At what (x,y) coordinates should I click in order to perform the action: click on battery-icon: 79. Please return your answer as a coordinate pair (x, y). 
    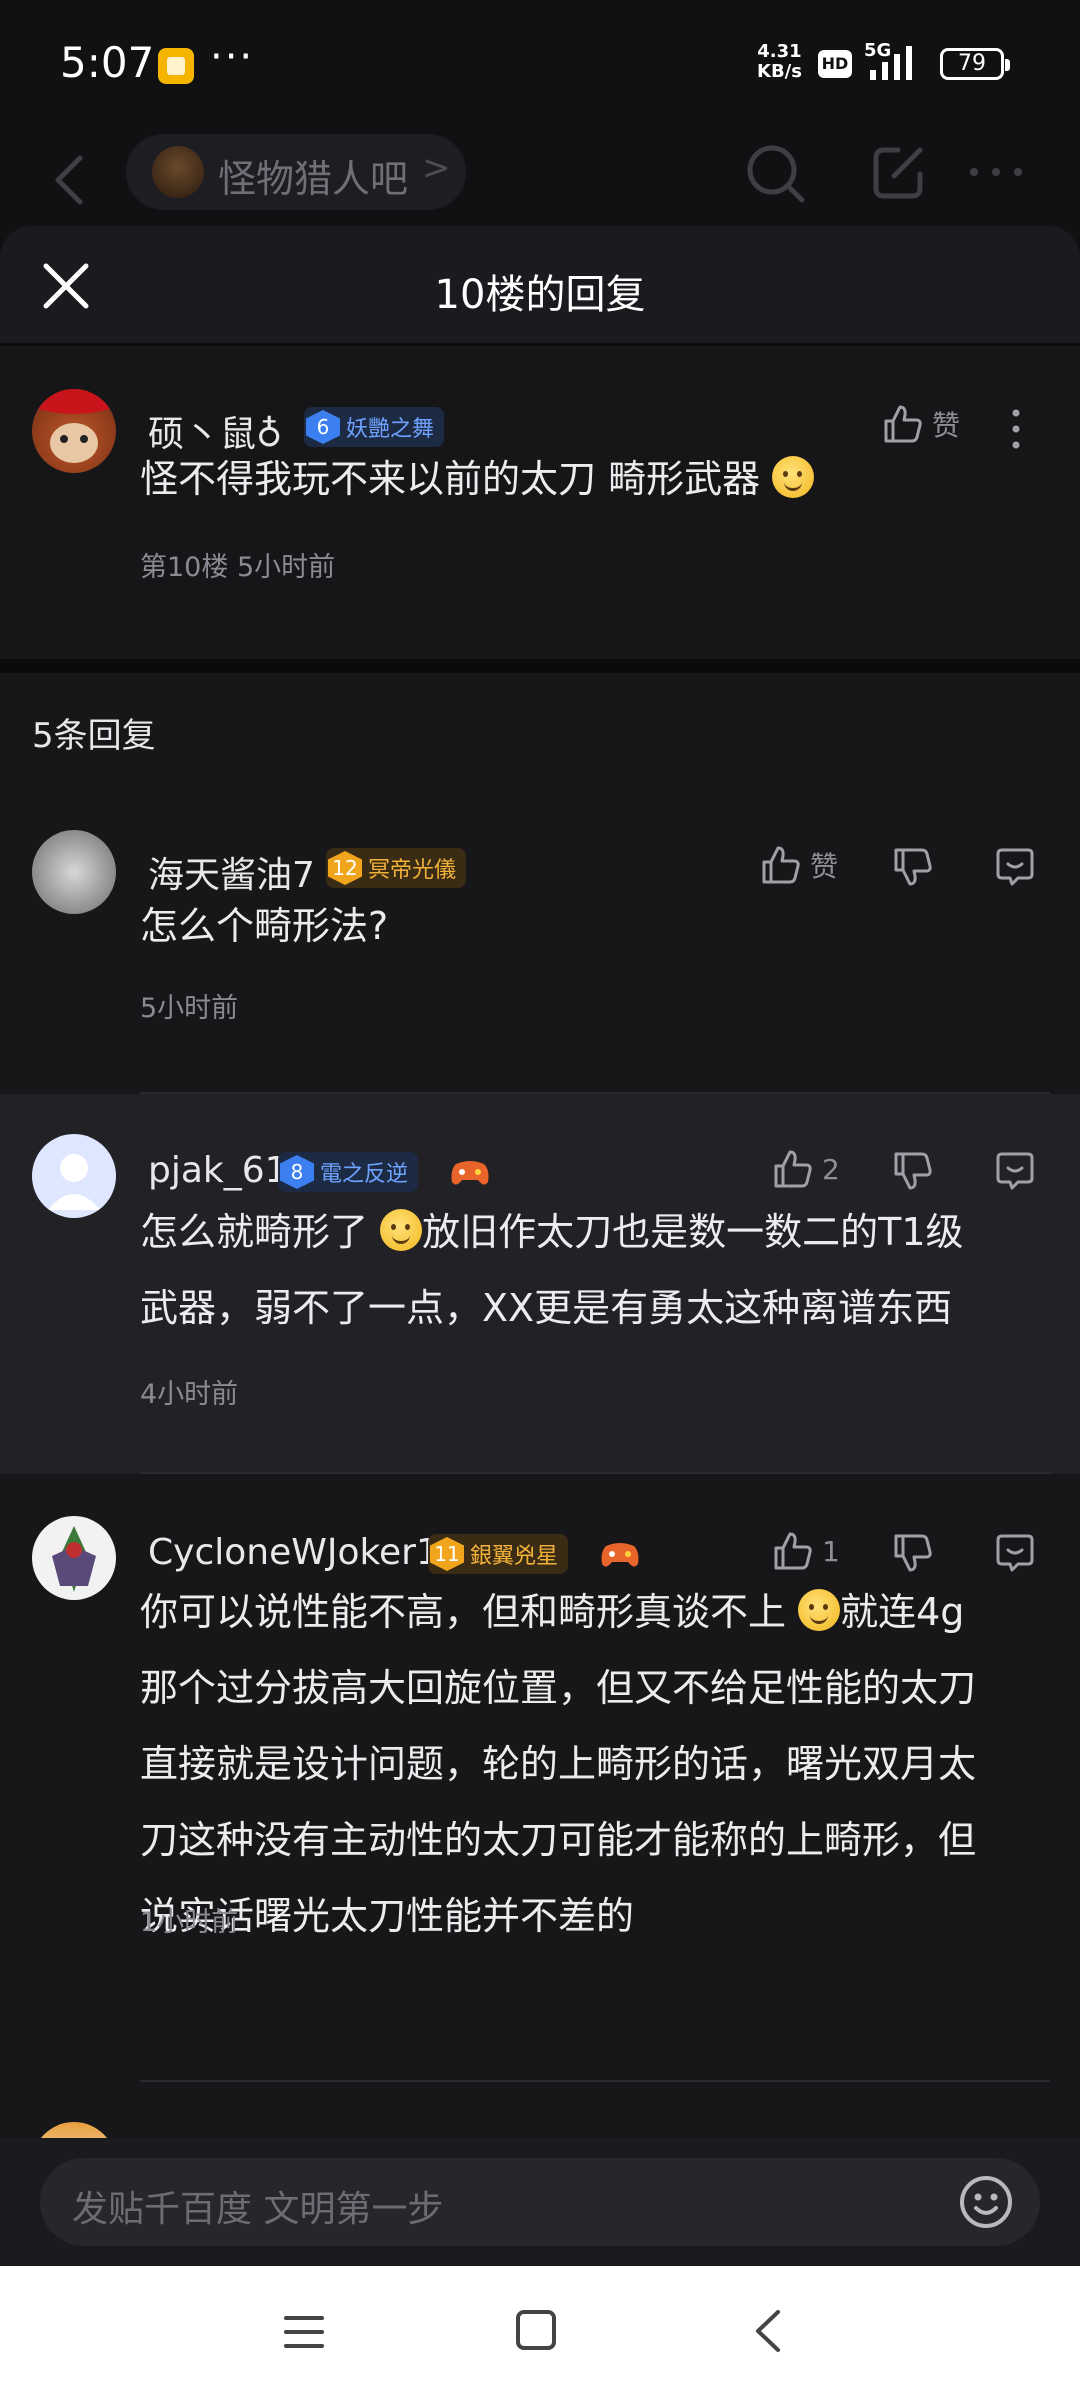
    Looking at the image, I should click on (975, 64).